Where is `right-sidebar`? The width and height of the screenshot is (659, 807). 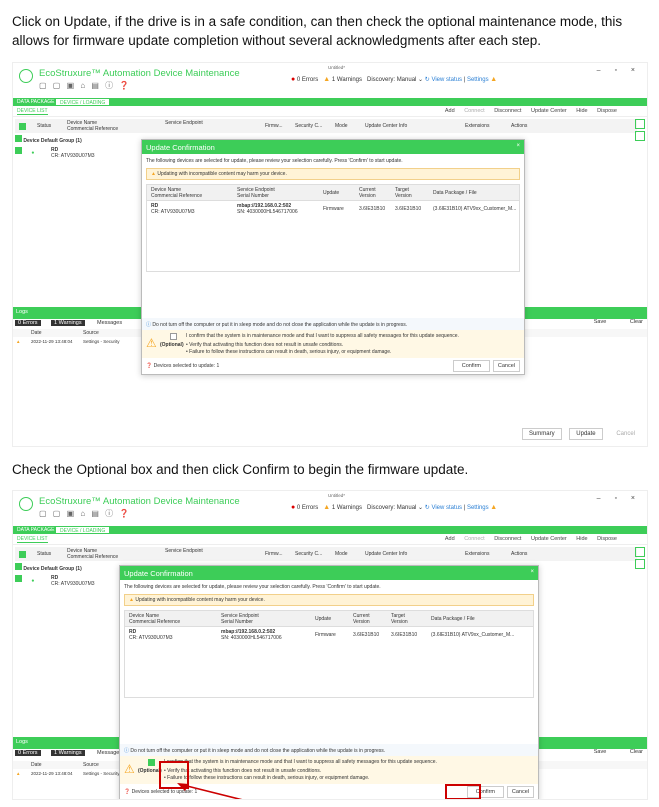
right-sidebar is located at coordinates (640, 137).